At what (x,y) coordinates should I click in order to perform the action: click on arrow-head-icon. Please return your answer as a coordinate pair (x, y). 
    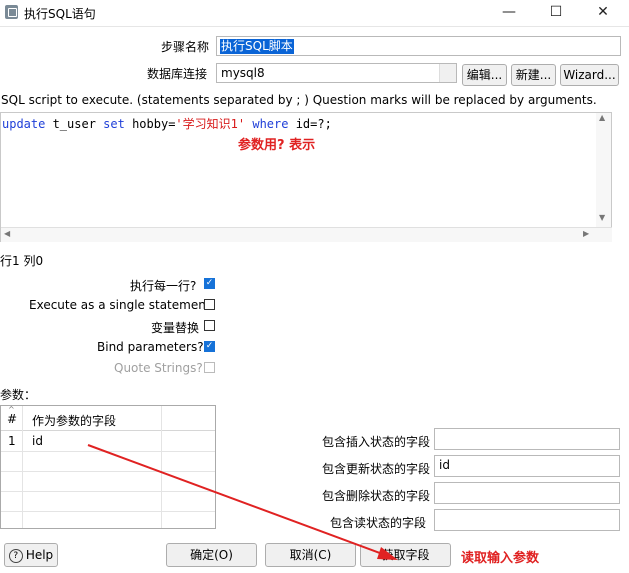
    Looking at the image, I should click on (387, 553).